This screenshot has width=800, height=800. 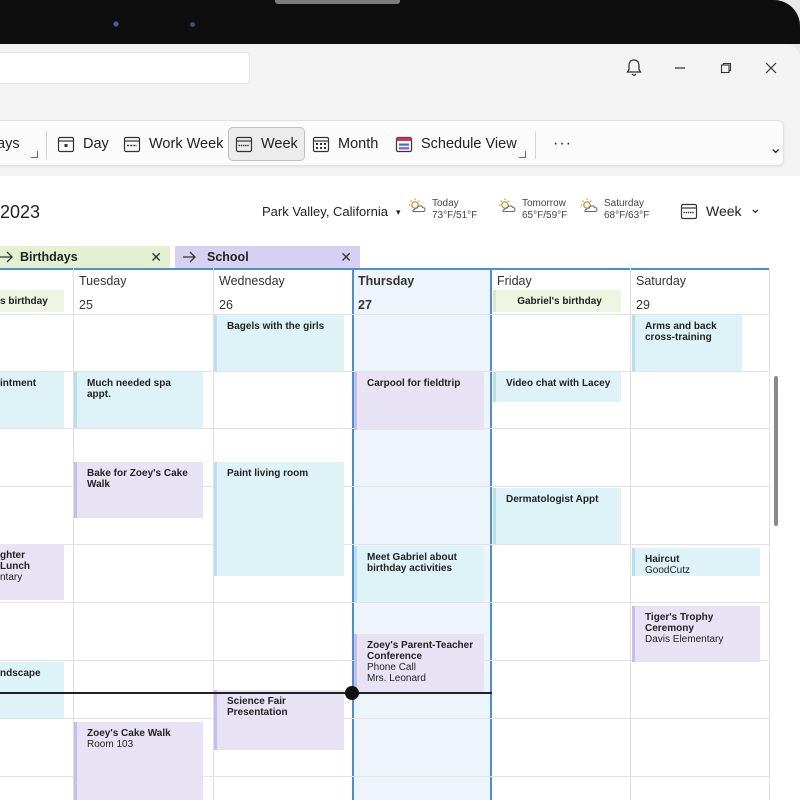 I want to click on calendar-chip-birthdays: Birthdays ✕, so click(x=85, y=257).